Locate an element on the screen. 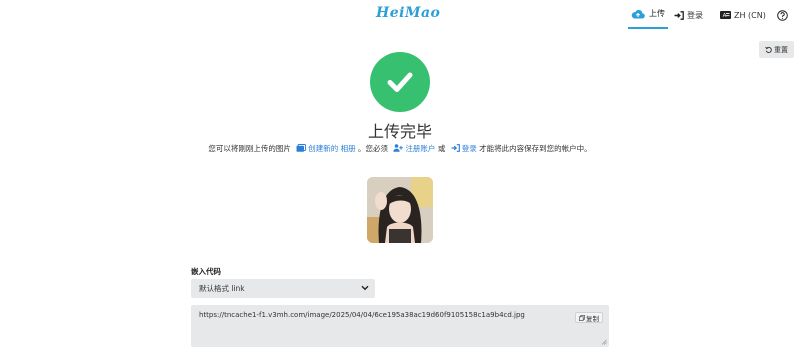  copy-button: 复制 is located at coordinates (589, 317).